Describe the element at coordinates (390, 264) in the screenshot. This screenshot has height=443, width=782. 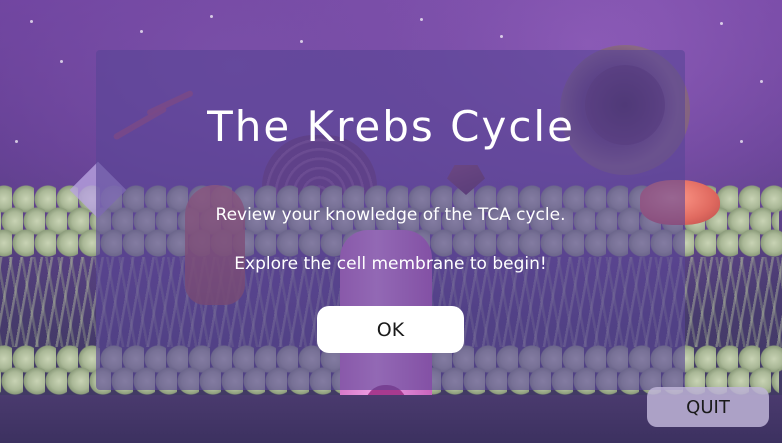
I see `dialog-text-explore: Explore the cell membrane to begin!` at that location.